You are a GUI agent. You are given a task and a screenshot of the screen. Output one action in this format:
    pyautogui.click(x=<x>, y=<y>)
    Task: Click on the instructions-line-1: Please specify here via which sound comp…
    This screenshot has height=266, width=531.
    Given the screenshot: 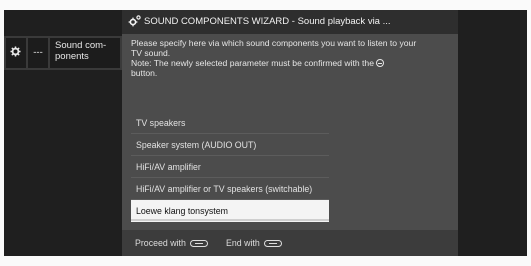 What is the action you would take?
    pyautogui.click(x=274, y=43)
    